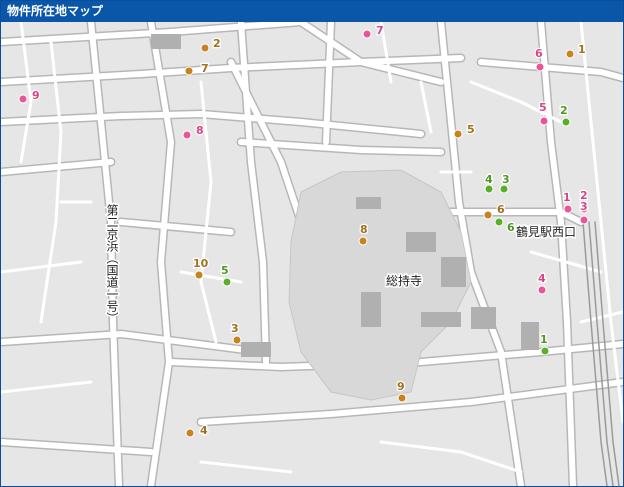 This screenshot has height=487, width=624. What do you see at coordinates (312, 11) in the screenshot?
I see `panel-title: 物件所在地マップ` at bounding box center [312, 11].